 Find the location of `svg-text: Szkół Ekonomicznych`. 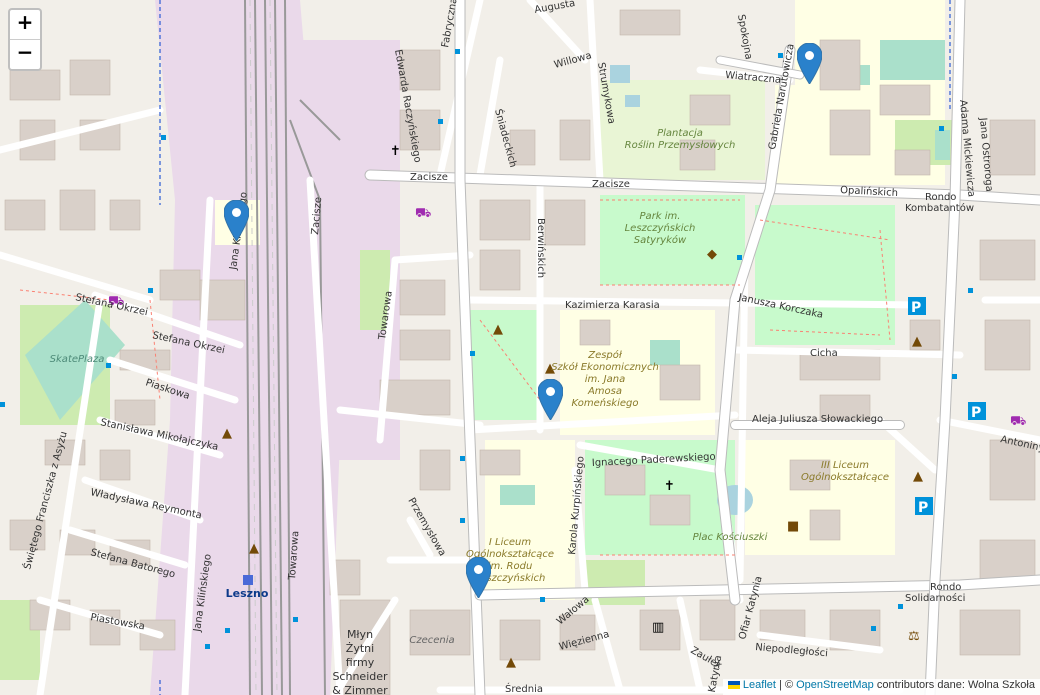

svg-text: Szkół Ekonomicznych is located at coordinates (605, 367).